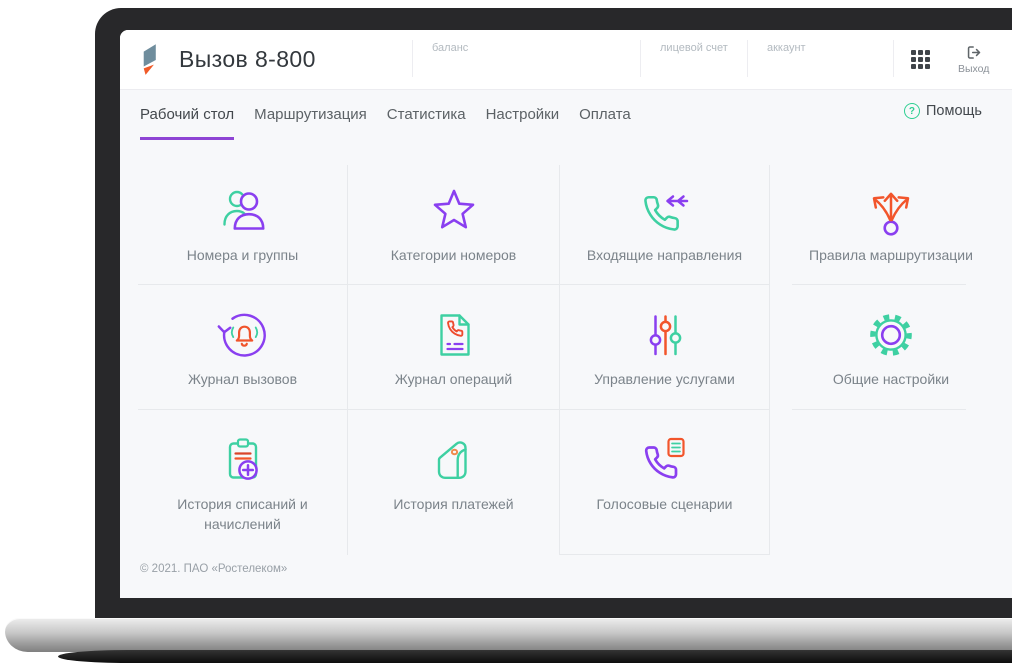 The width and height of the screenshot is (1012, 667). I want to click on logout-icon, so click(973, 52).